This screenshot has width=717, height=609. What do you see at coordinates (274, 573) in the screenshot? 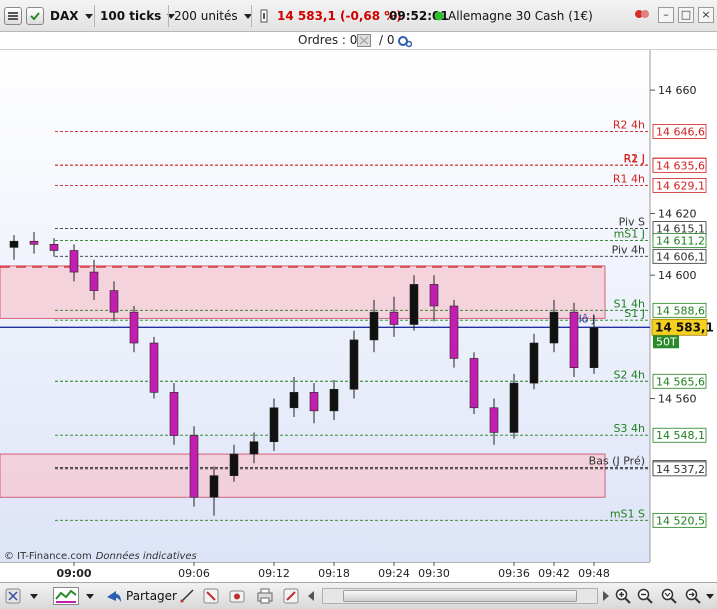
I see `x-tick-label: 09:12` at bounding box center [274, 573].